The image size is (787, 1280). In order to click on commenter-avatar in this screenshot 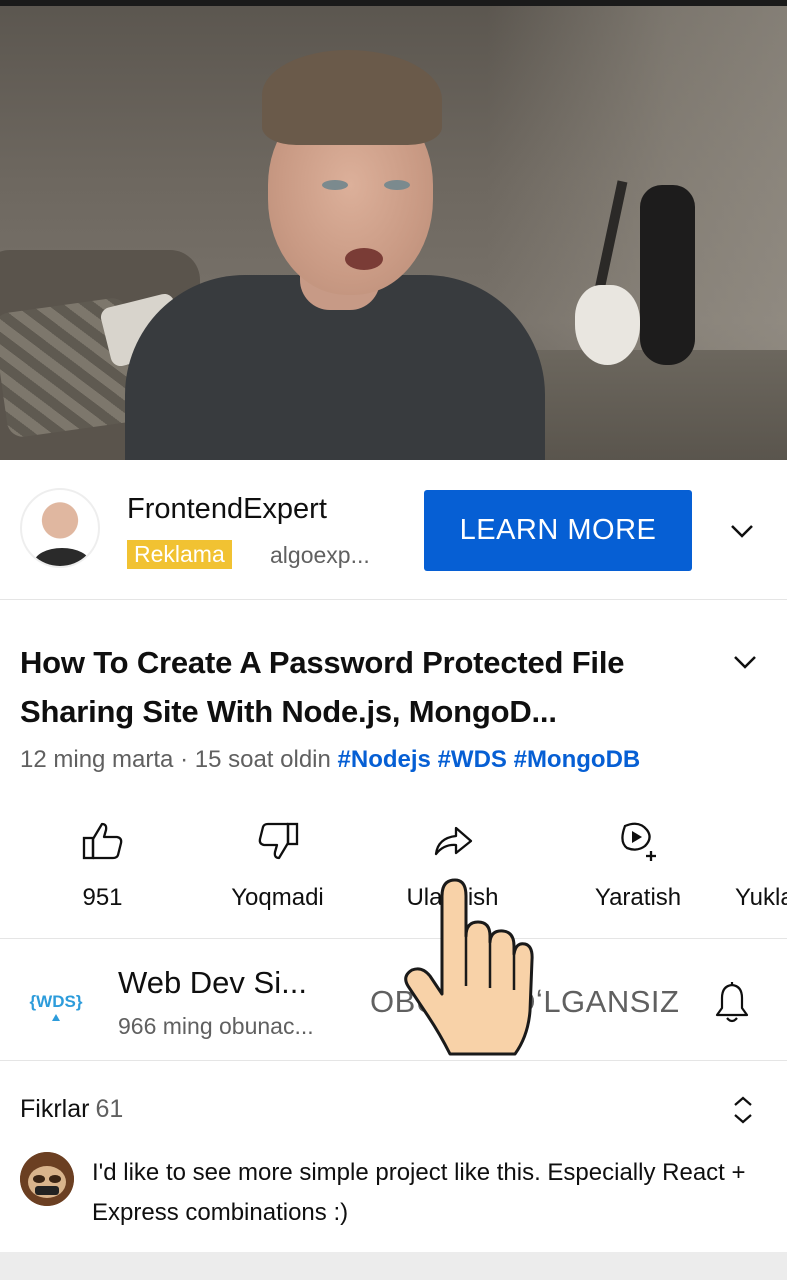, I will do `click(47, 1179)`.